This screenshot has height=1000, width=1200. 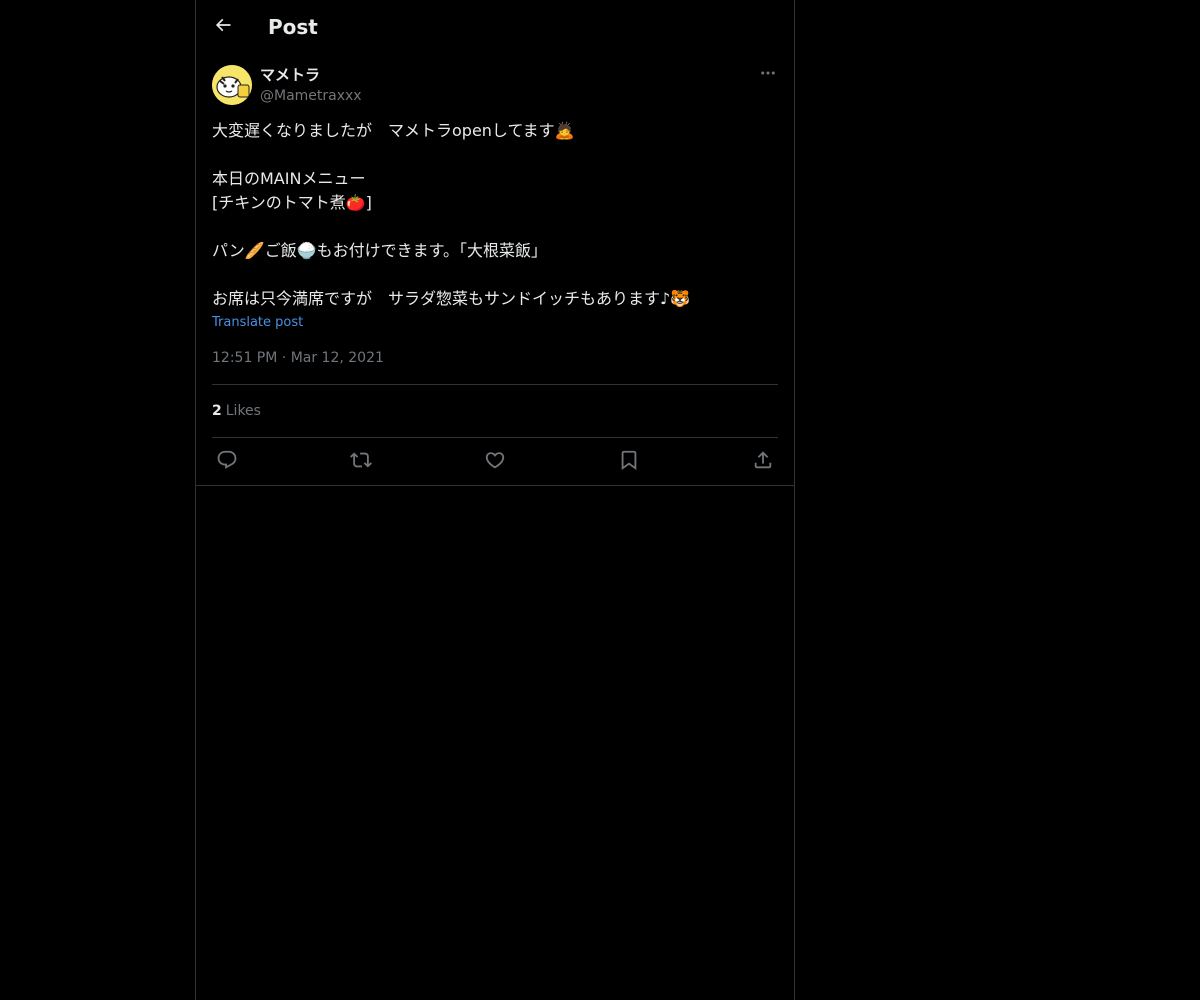 What do you see at coordinates (311, 96) in the screenshot?
I see `user-handle: @Mametraxxx` at bounding box center [311, 96].